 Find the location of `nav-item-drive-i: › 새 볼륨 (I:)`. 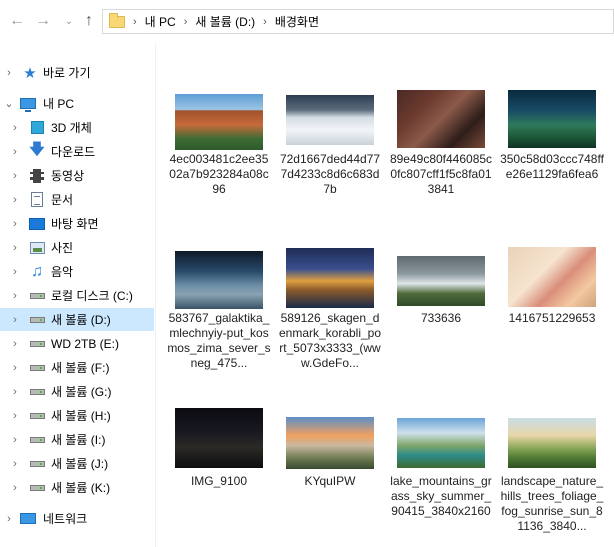

nav-item-drive-i: › 새 볼륨 (I:) is located at coordinates (77, 439).